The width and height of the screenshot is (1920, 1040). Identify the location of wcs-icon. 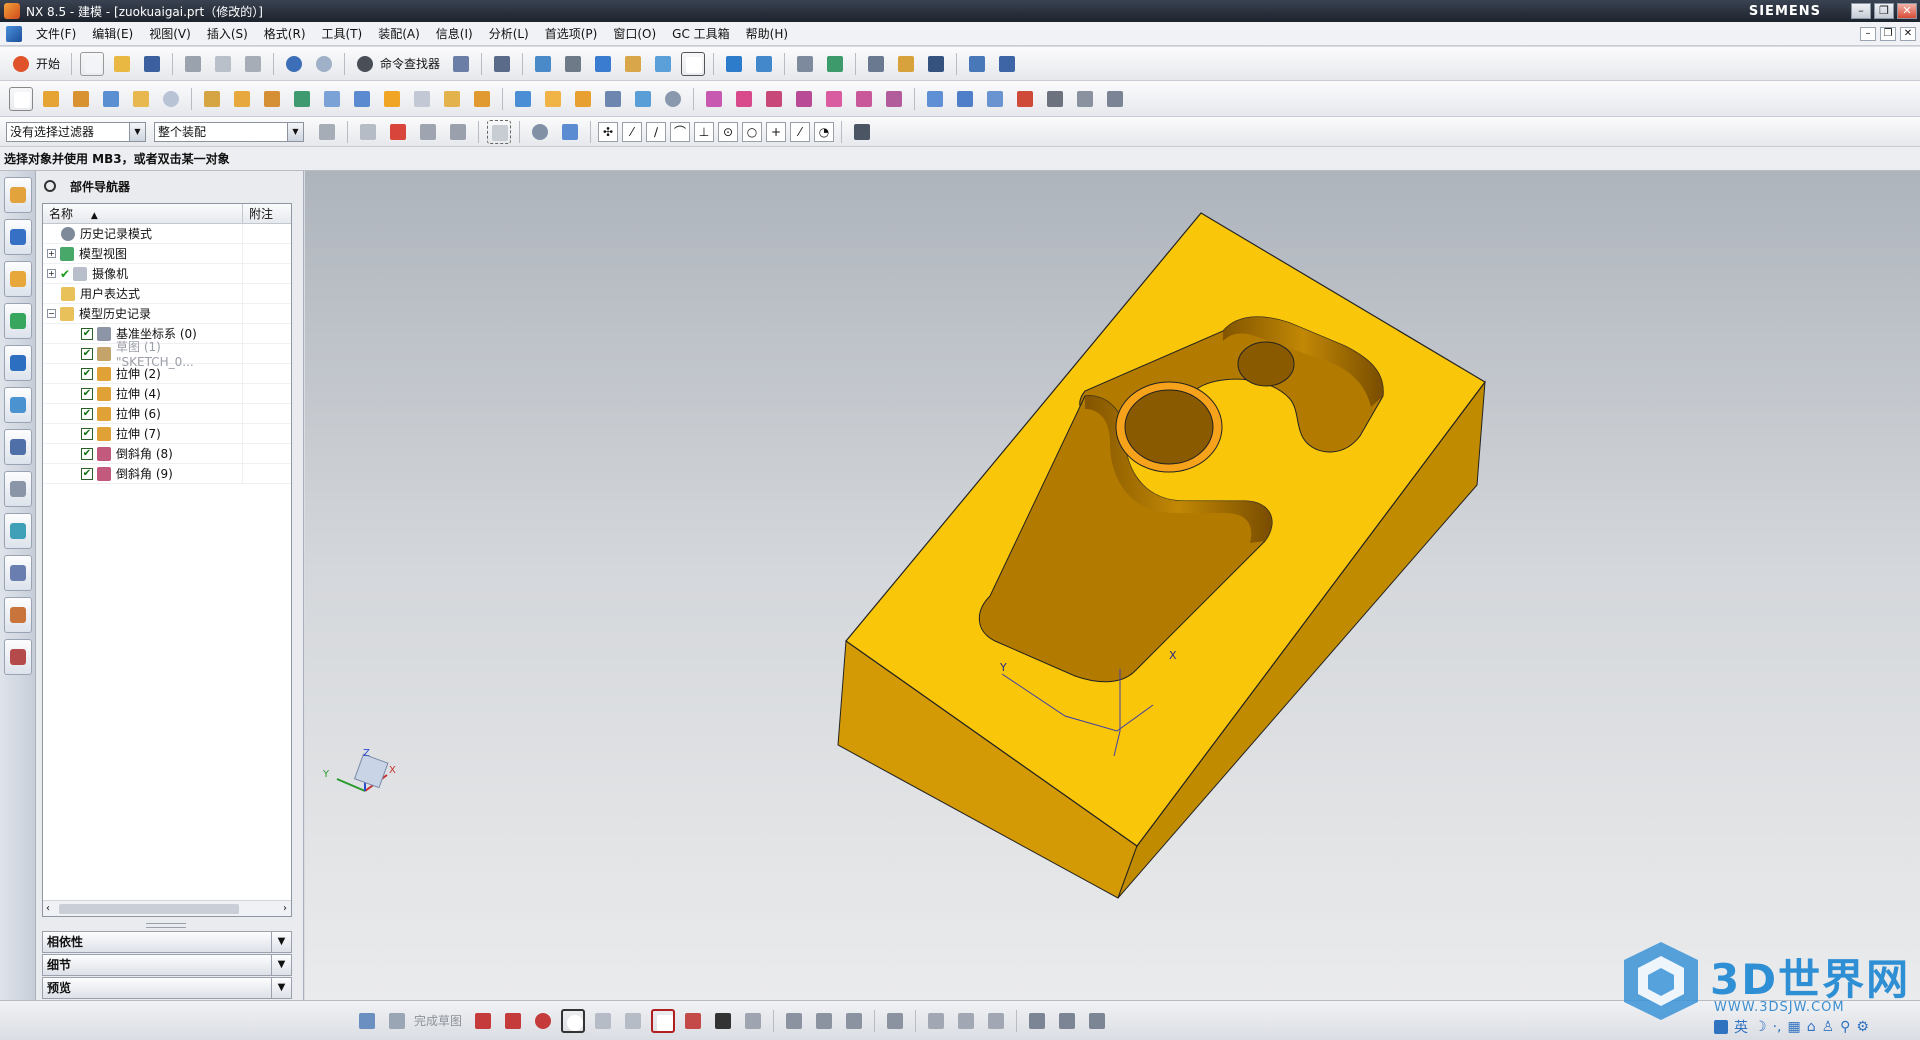
(876, 64).